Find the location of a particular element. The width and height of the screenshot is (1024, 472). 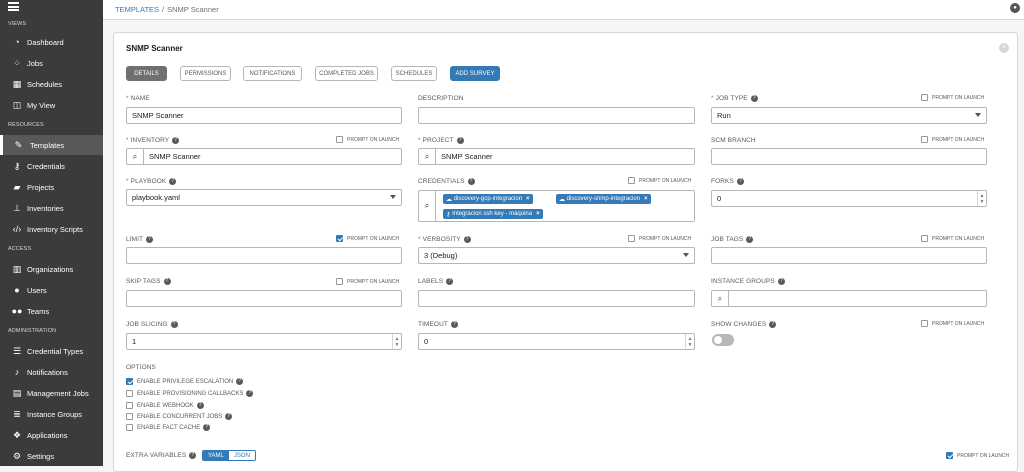

user-avatar-icon: ● is located at coordinates (1015, 8).